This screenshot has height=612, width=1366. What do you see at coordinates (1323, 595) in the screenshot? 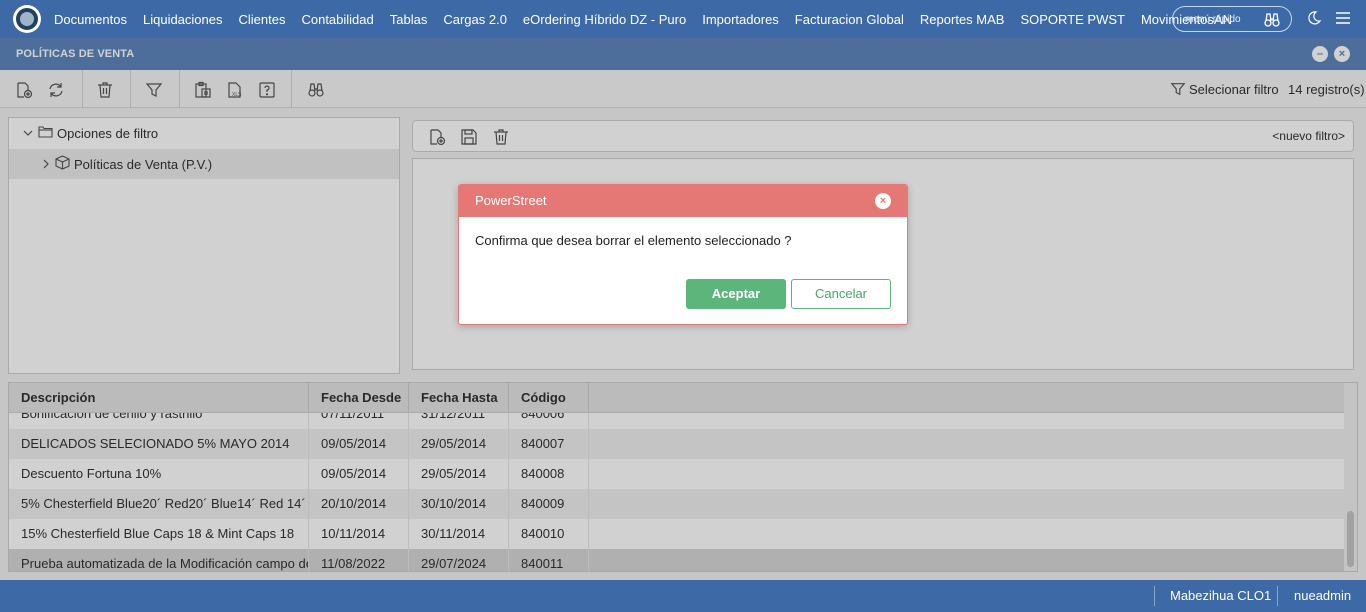
I see `user-label: nueadmin` at bounding box center [1323, 595].